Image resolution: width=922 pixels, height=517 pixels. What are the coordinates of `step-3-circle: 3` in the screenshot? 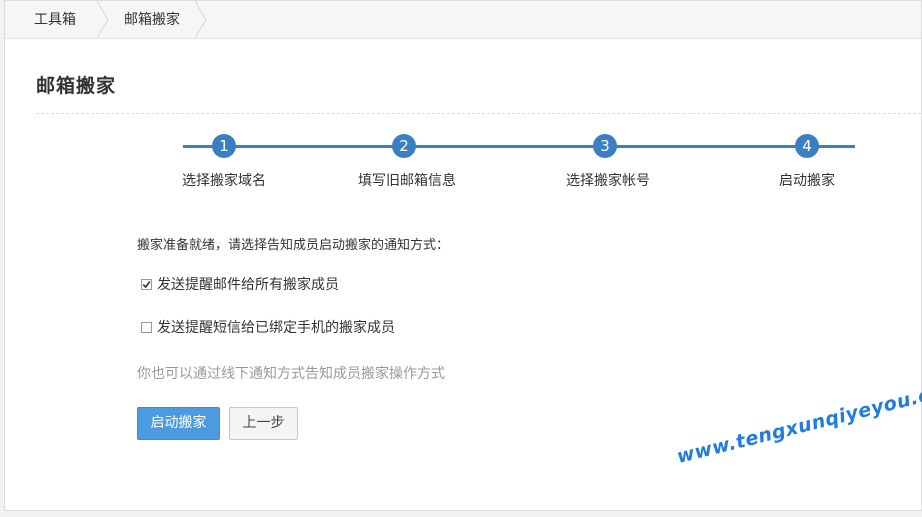 It's located at (605, 146).